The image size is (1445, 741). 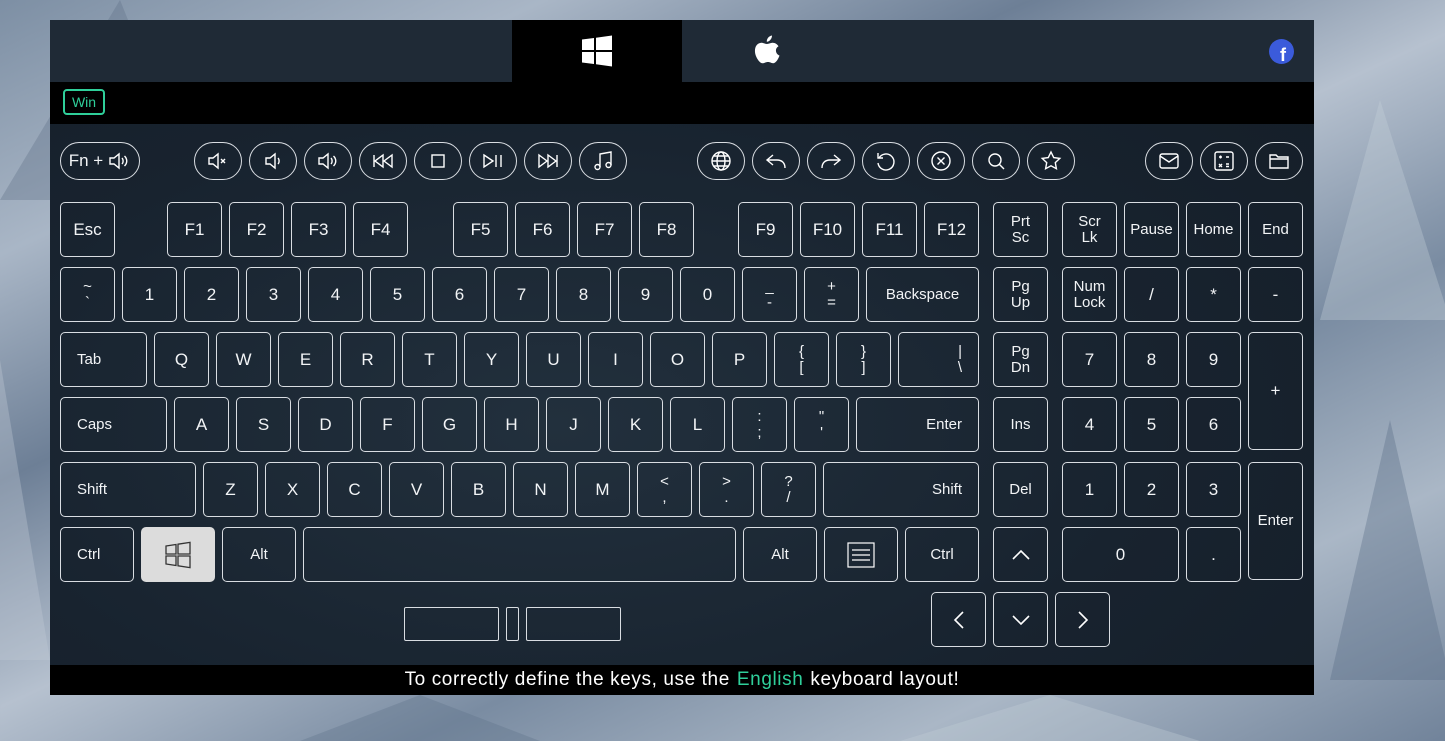 I want to click on key-f7: F7, so click(x=604, y=229).